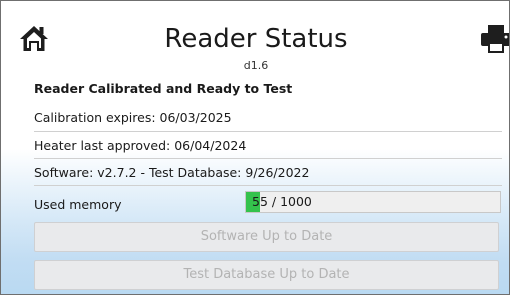 Image resolution: width=510 pixels, height=295 pixels. I want to click on page-title: Reader Status, so click(256, 39).